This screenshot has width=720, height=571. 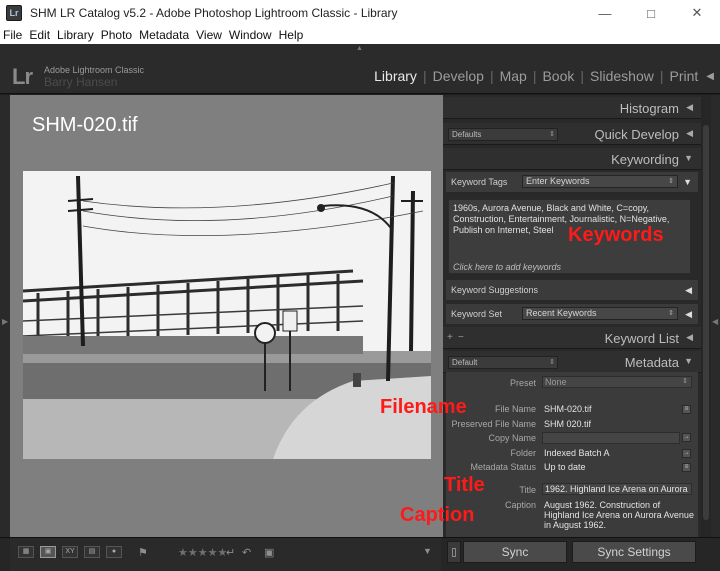 What do you see at coordinates (515, 552) in the screenshot?
I see `sync-button: Sync` at bounding box center [515, 552].